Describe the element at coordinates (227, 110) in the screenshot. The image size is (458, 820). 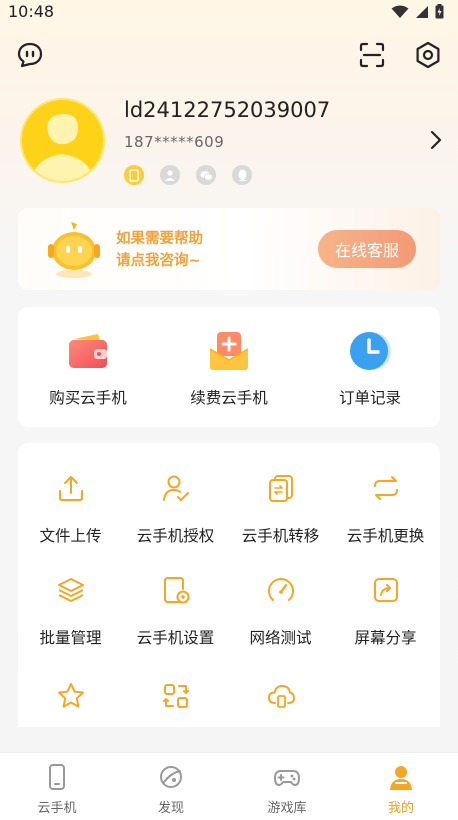
I see `user-id: ld24122752039007` at that location.